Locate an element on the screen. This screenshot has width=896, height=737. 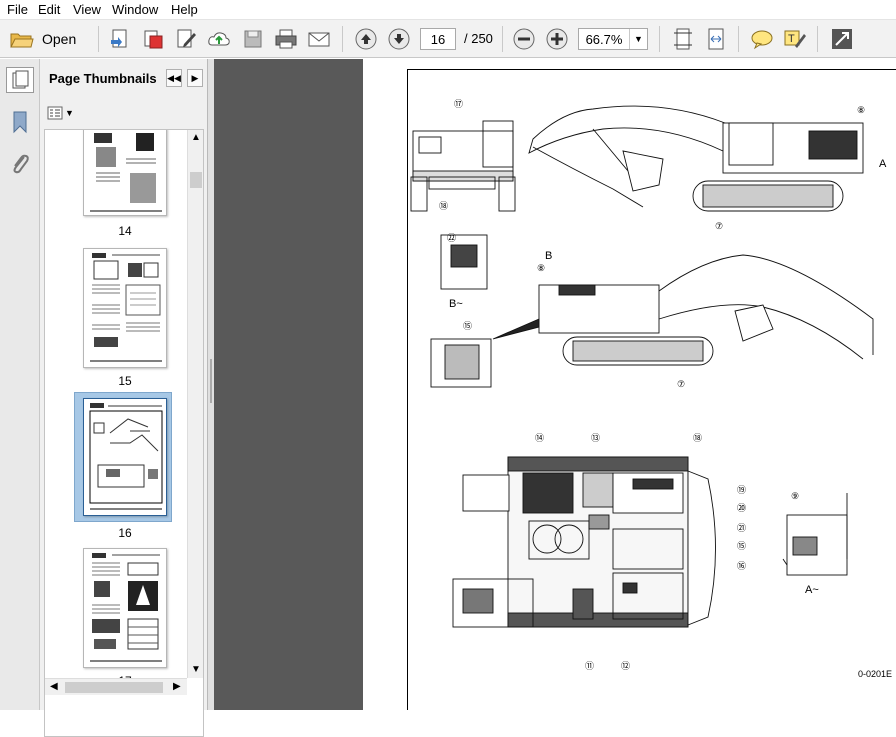
zoom-combobox: ▼ is located at coordinates (613, 39).